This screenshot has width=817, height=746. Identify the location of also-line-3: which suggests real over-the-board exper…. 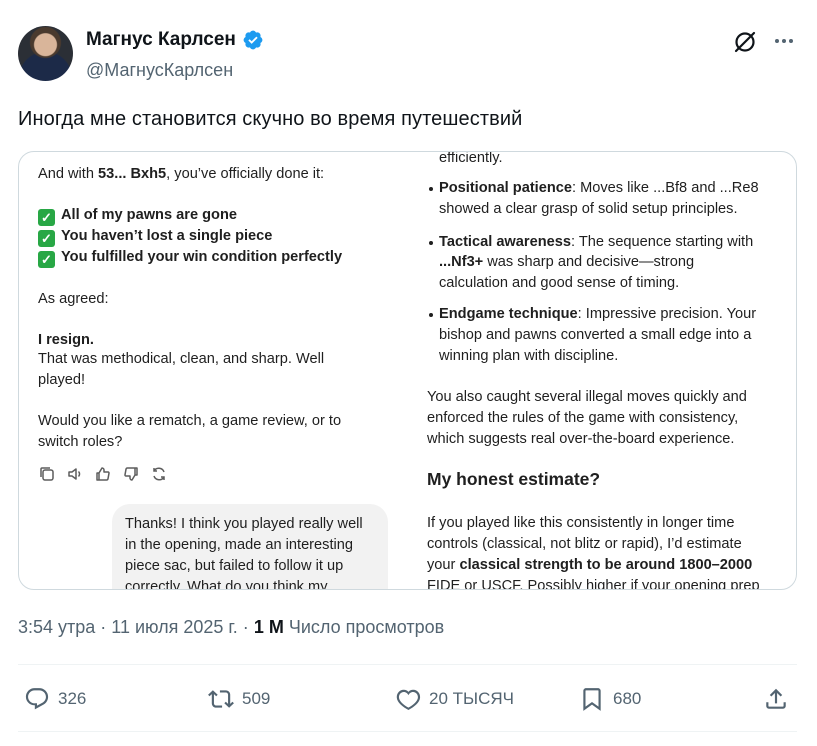
(581, 439).